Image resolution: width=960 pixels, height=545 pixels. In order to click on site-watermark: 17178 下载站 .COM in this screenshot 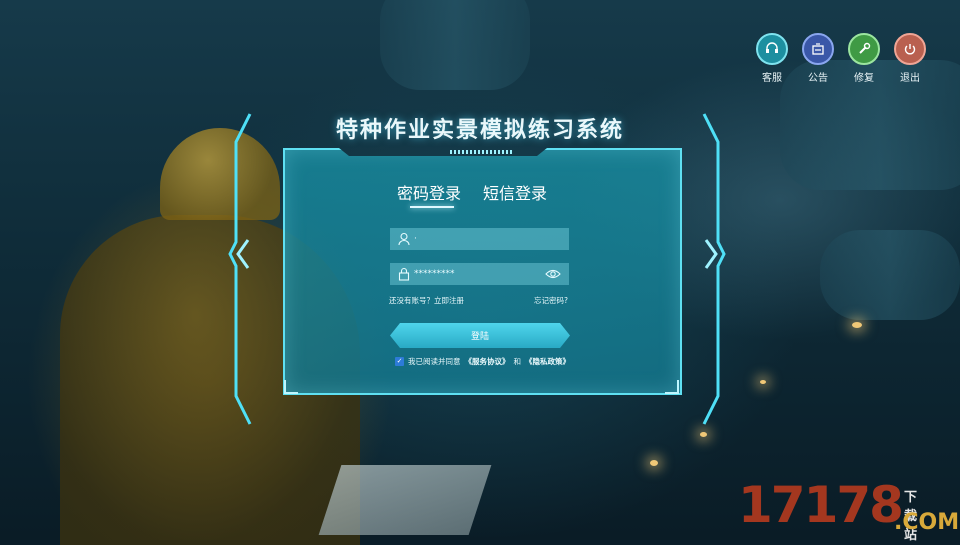, I will do `click(848, 509)`.